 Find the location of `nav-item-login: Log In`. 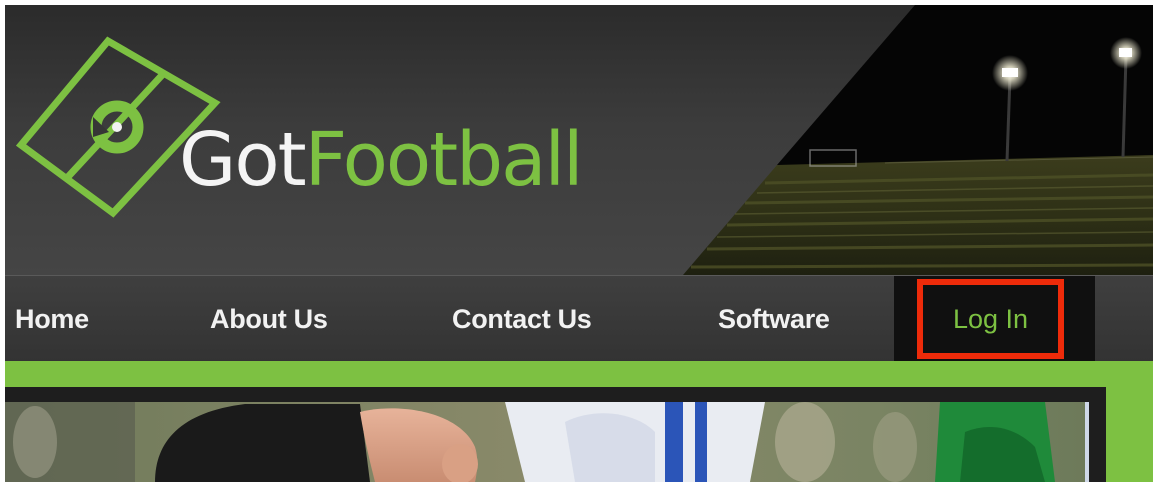

nav-item-login: Log In is located at coordinates (994, 319).